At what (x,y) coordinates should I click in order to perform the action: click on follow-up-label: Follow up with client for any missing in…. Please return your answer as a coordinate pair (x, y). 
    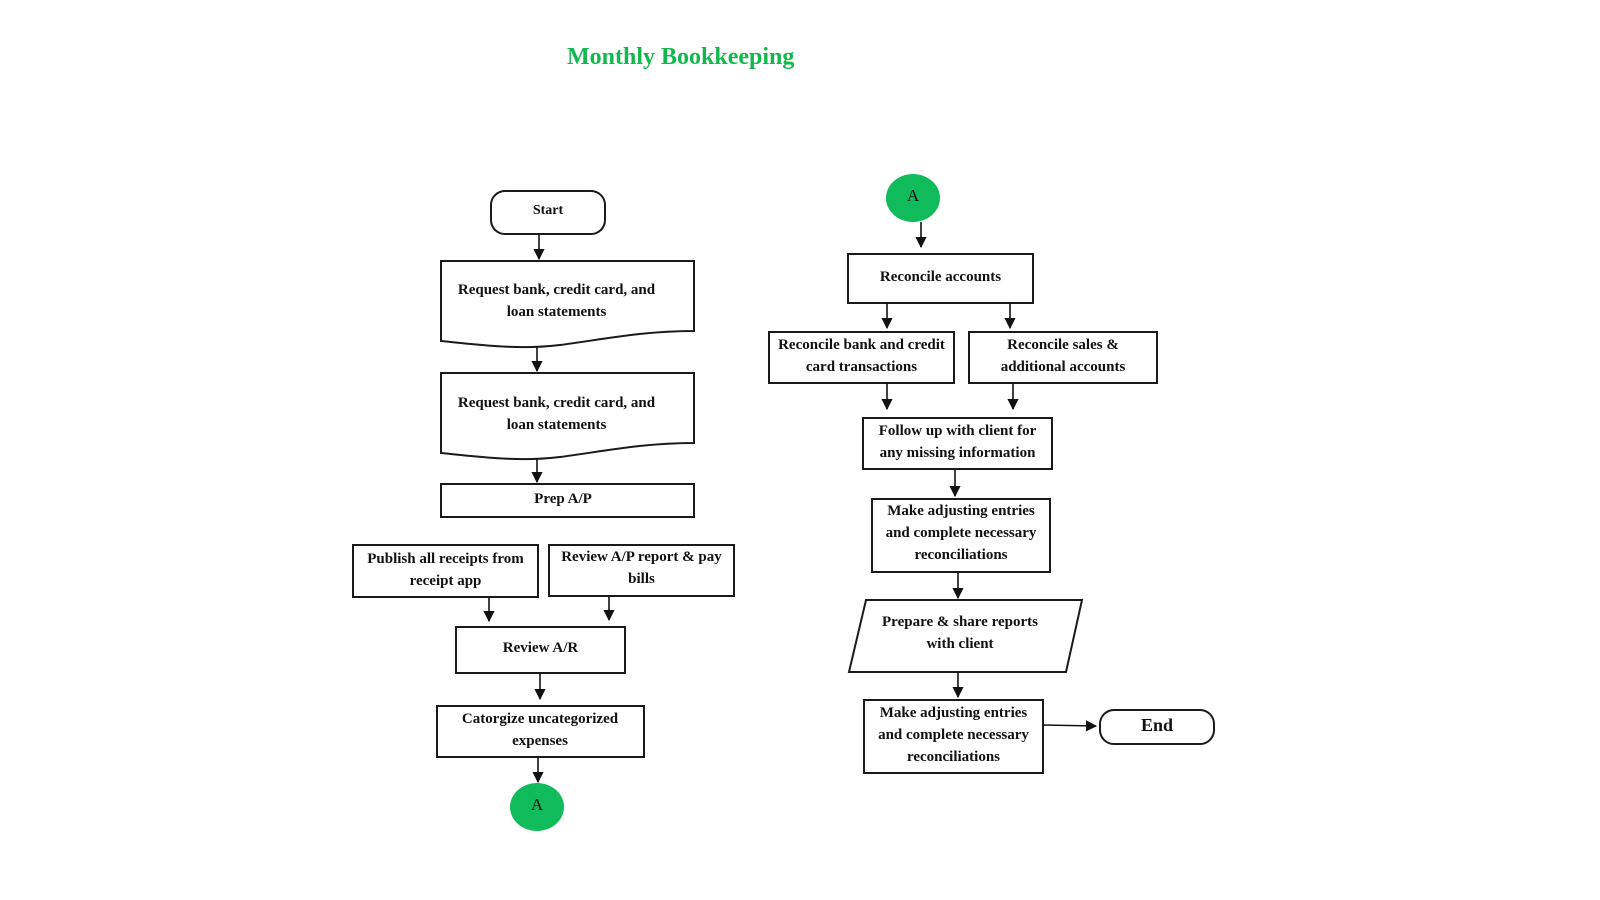
    Looking at the image, I should click on (957, 441).